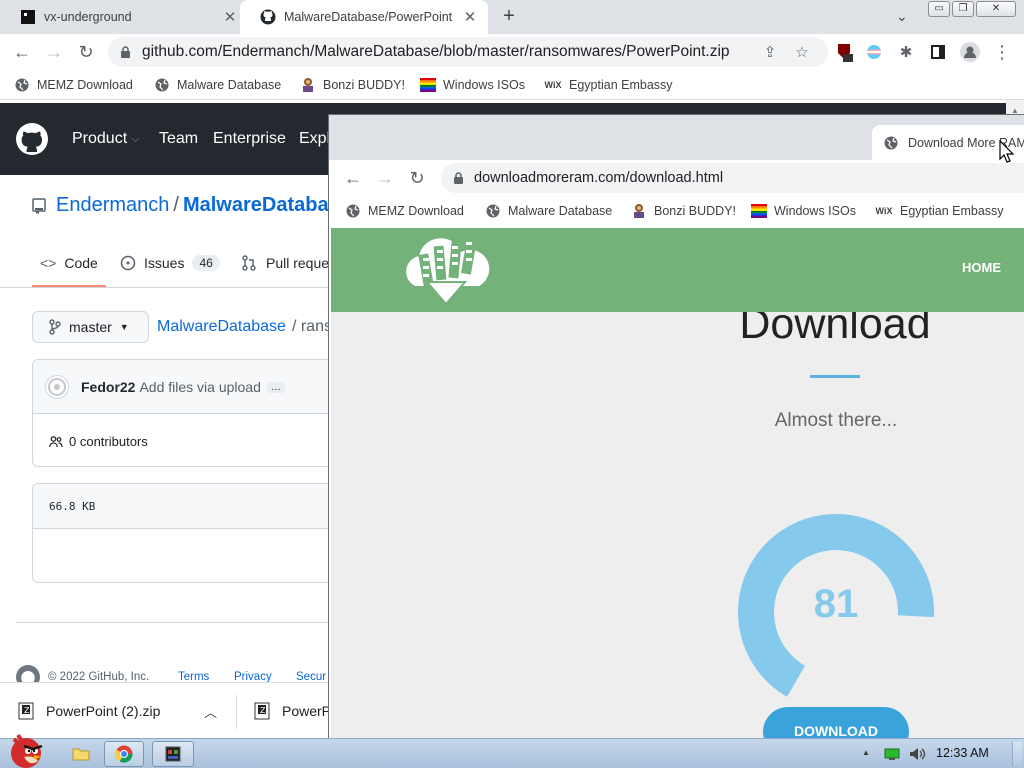 This screenshot has height=768, width=1024. Describe the element at coordinates (98, 441) in the screenshot. I see `contributors-line: 0 contributors` at that location.